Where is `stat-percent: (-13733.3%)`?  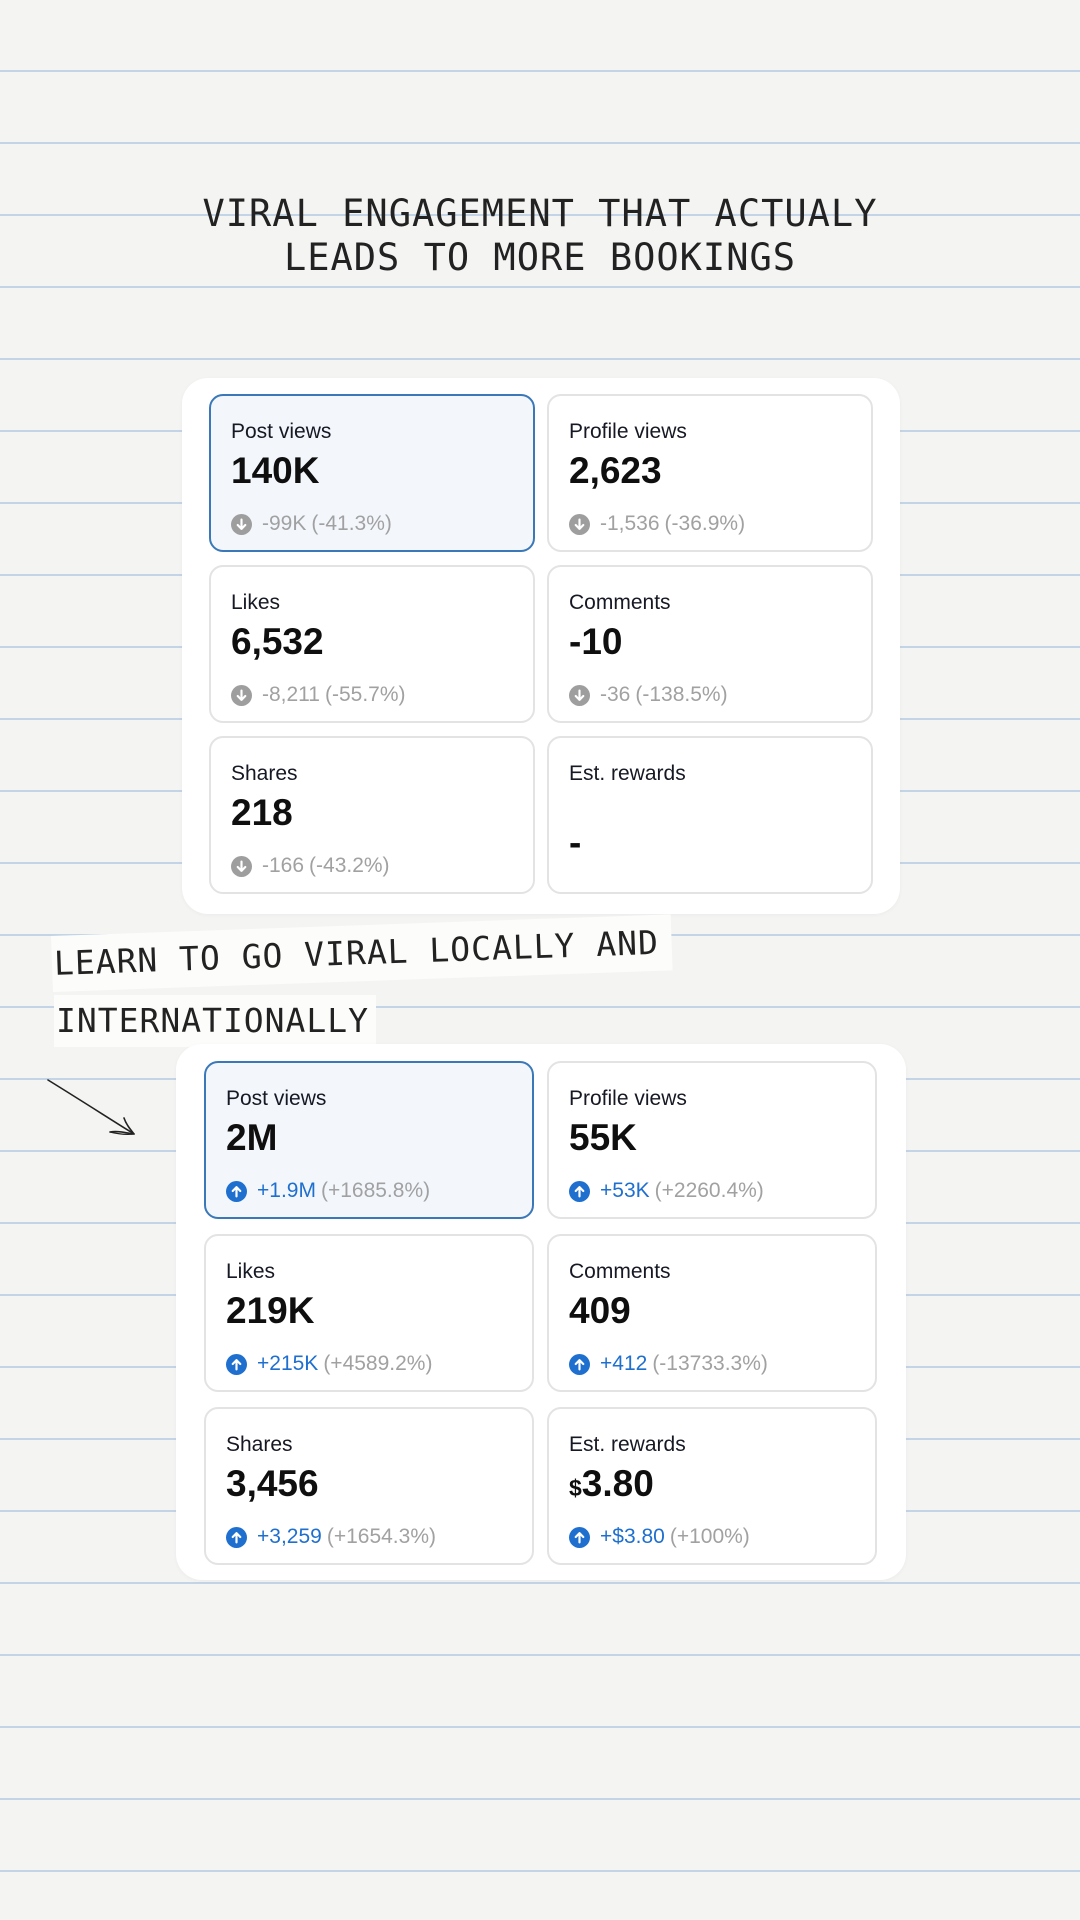 stat-percent: (-13733.3%) is located at coordinates (710, 1363).